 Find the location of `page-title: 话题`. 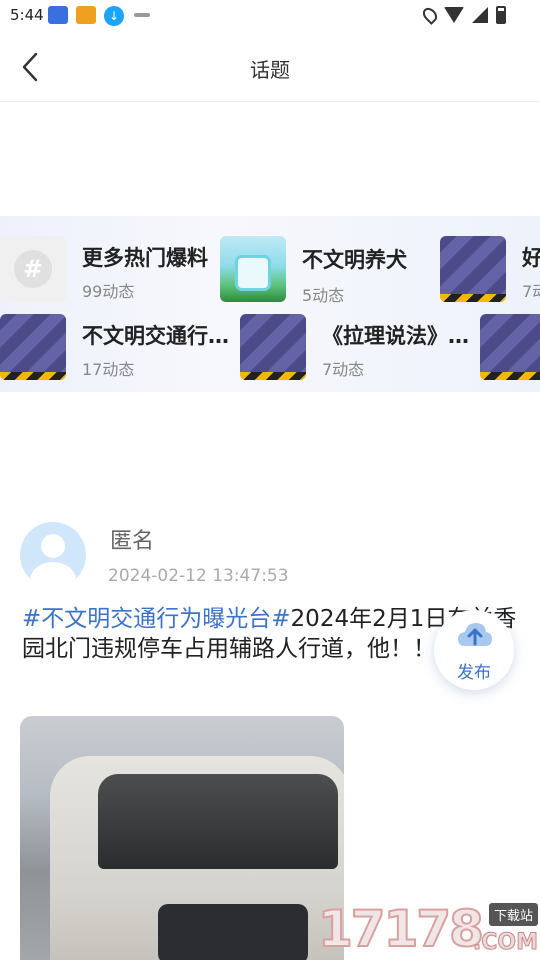

page-title: 话题 is located at coordinates (270, 70).